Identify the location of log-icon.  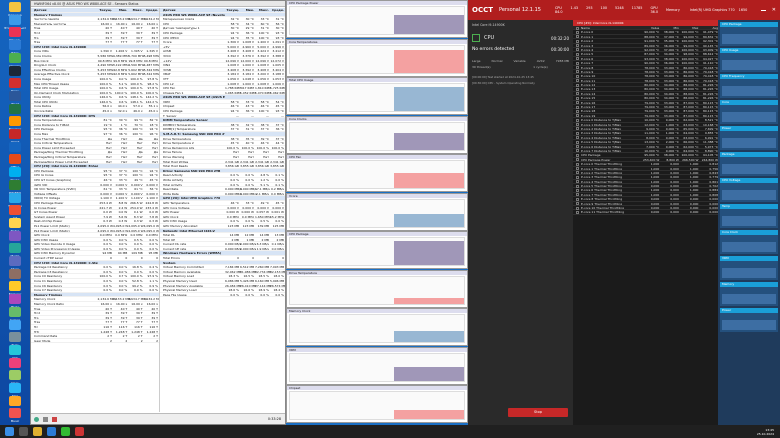
(54, 419).